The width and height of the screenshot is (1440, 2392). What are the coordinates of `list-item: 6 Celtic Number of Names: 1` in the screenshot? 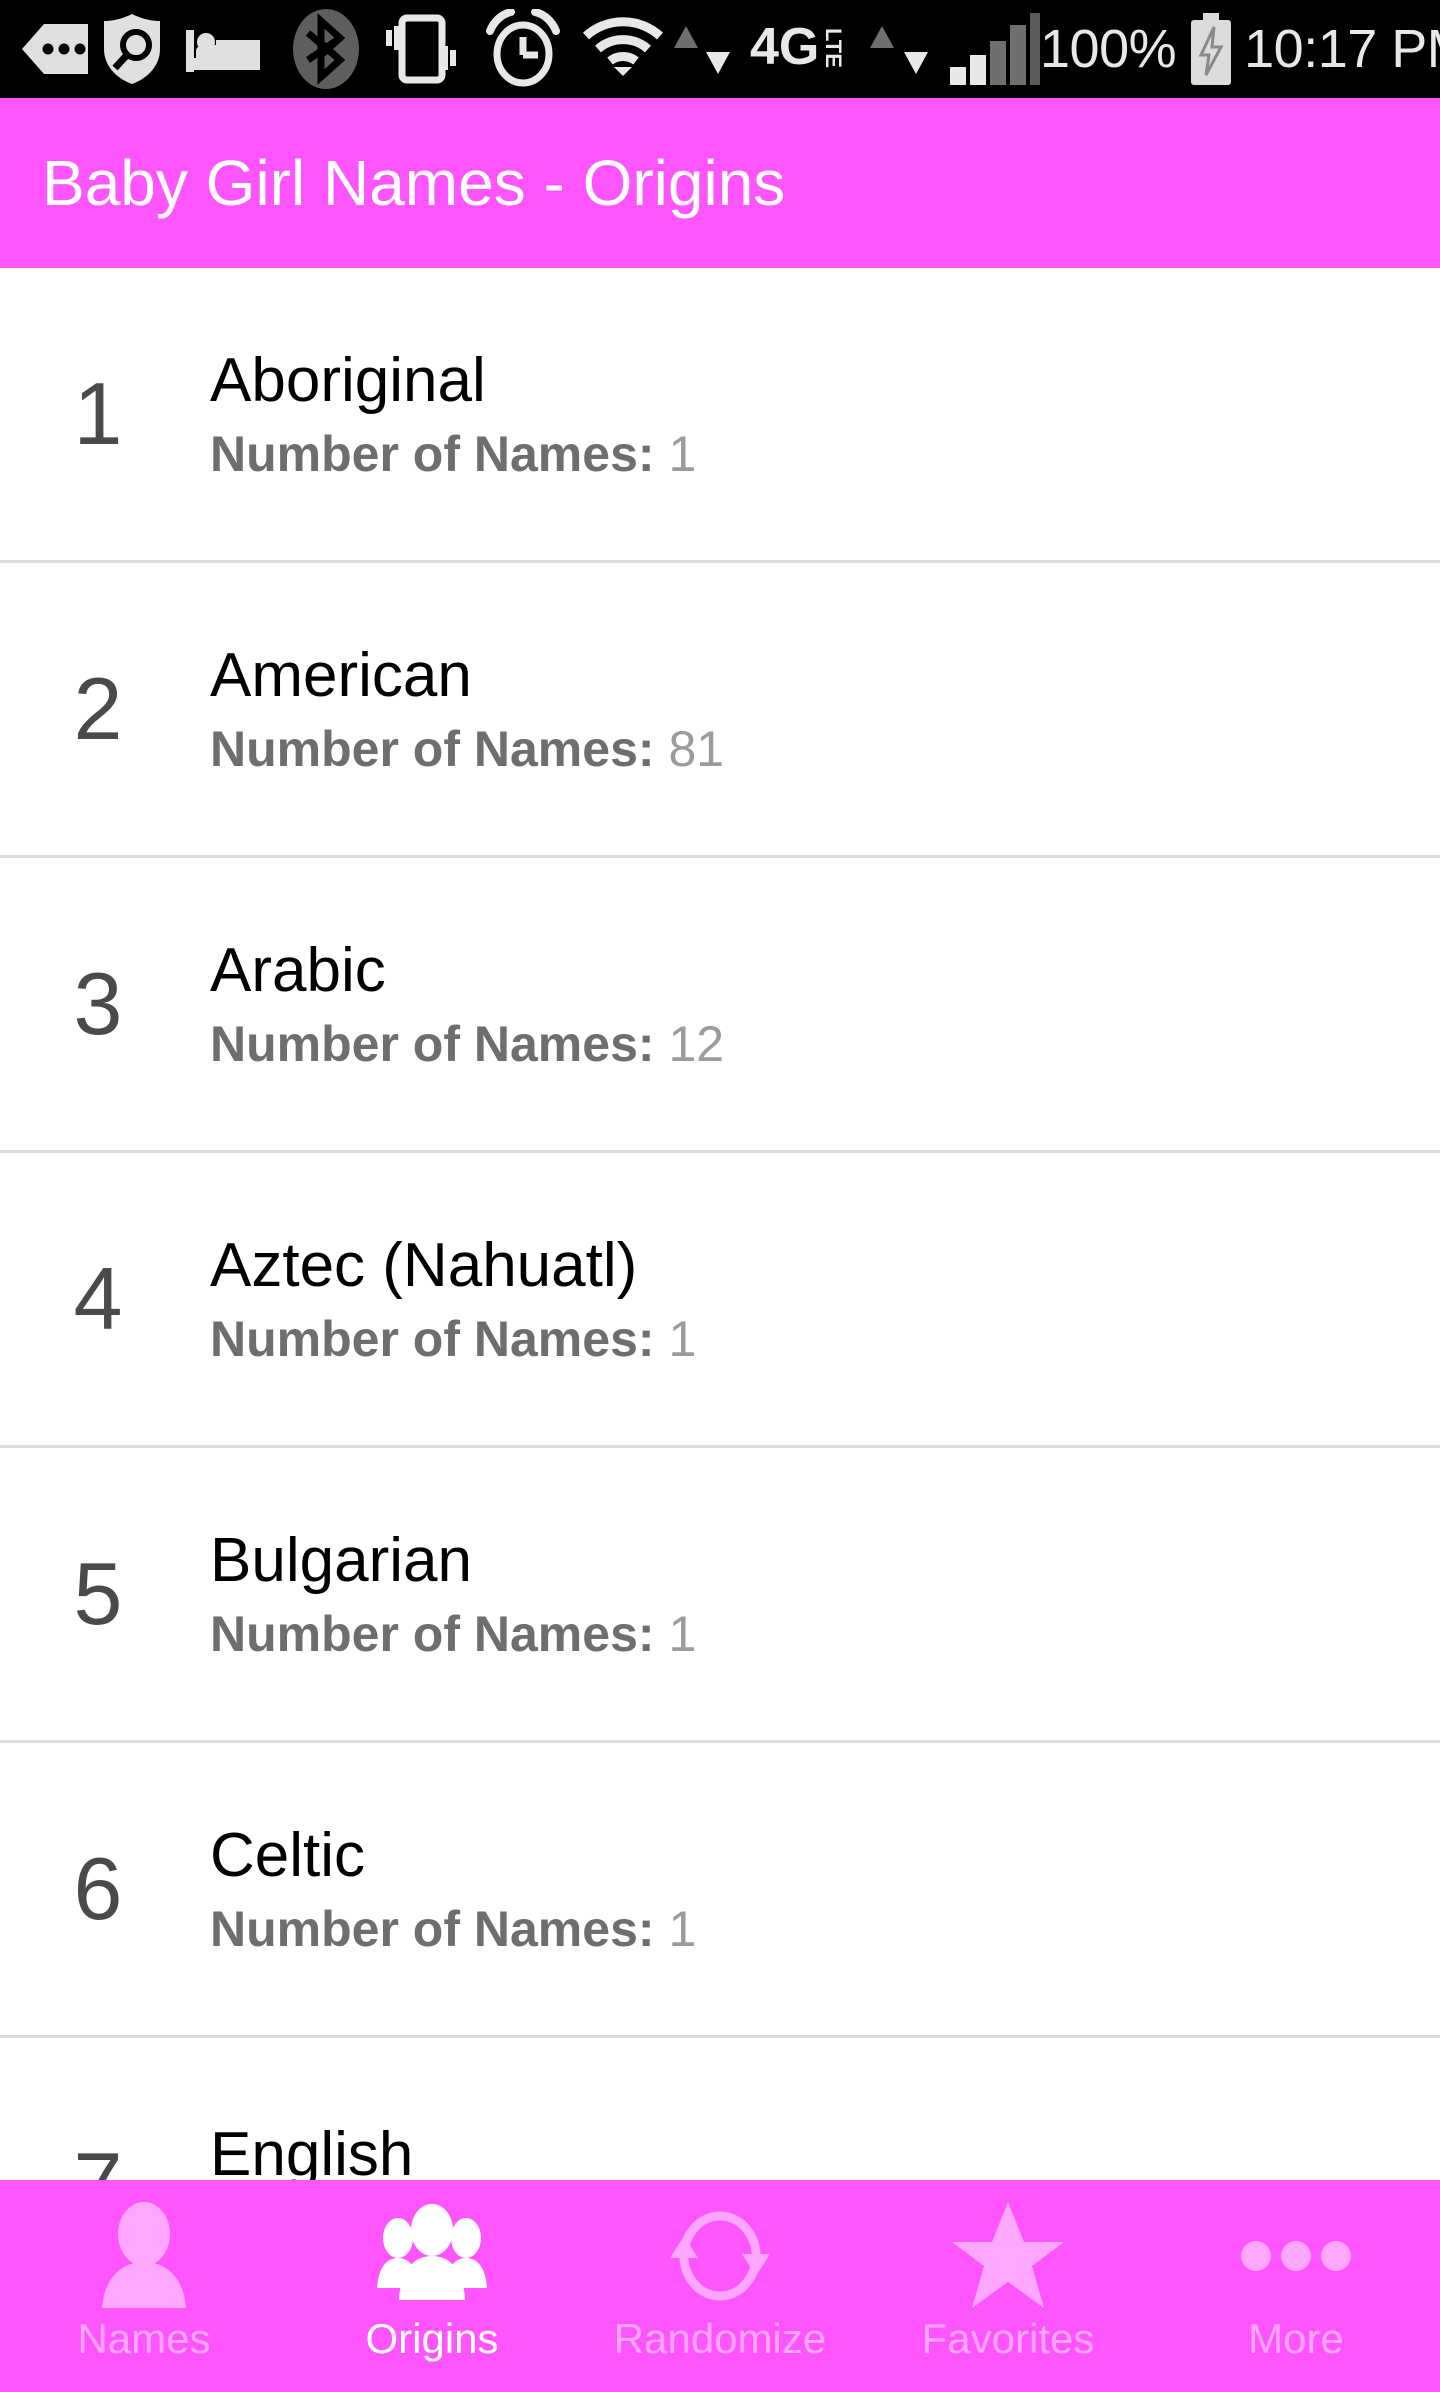 It's located at (720, 1890).